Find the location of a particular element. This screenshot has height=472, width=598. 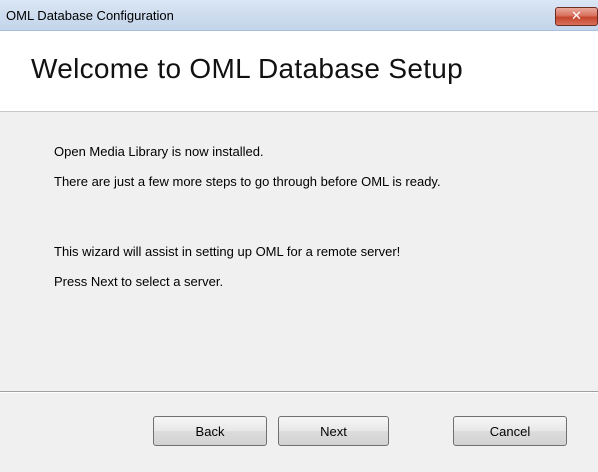

close-icon: ✕ is located at coordinates (576, 16).